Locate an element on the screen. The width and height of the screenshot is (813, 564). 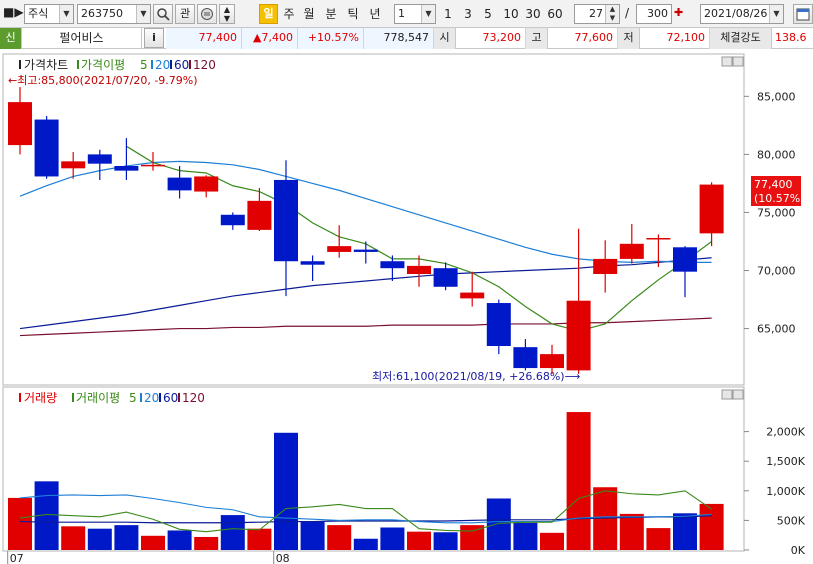
legend-ma5: 5 is located at coordinates (144, 65).